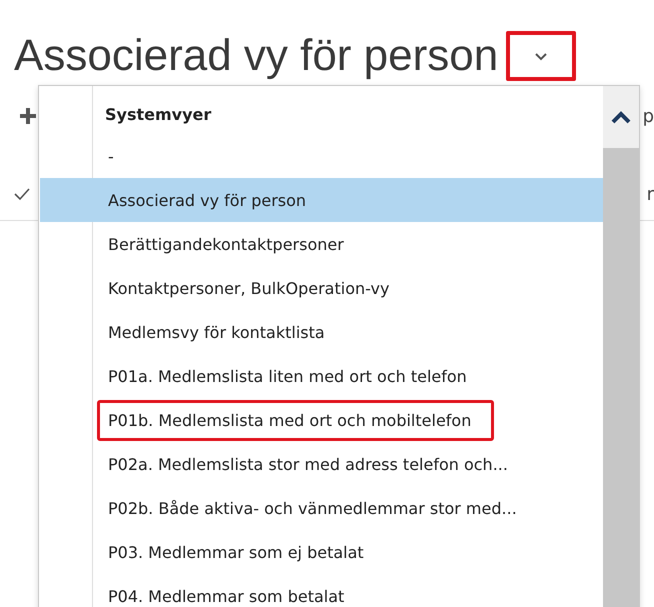  I want to click on item-label: P01b. Medlemslista med ort och mobiltelefon, so click(295, 420).